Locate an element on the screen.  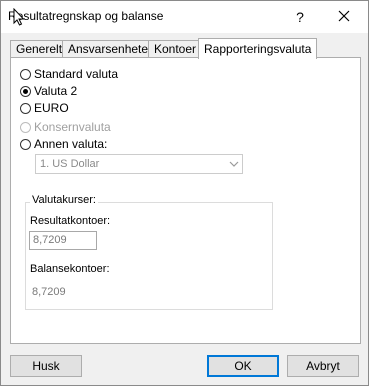
radio-euro: EURO is located at coordinates (44, 108).